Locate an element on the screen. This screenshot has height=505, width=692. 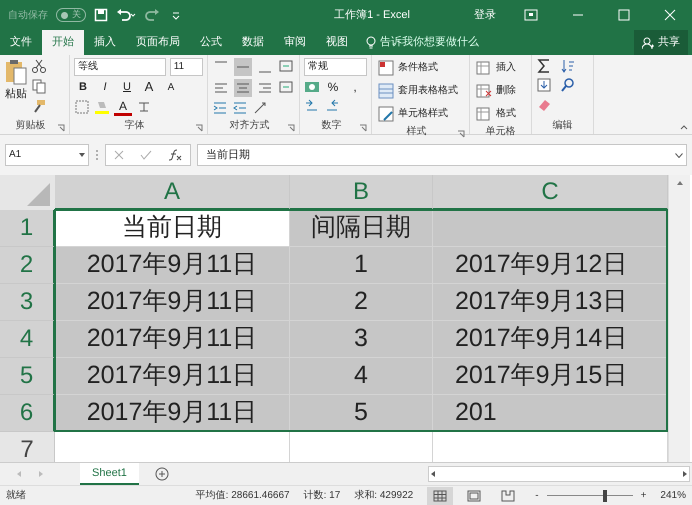
font-name-field: 等线 is located at coordinates (120, 67).